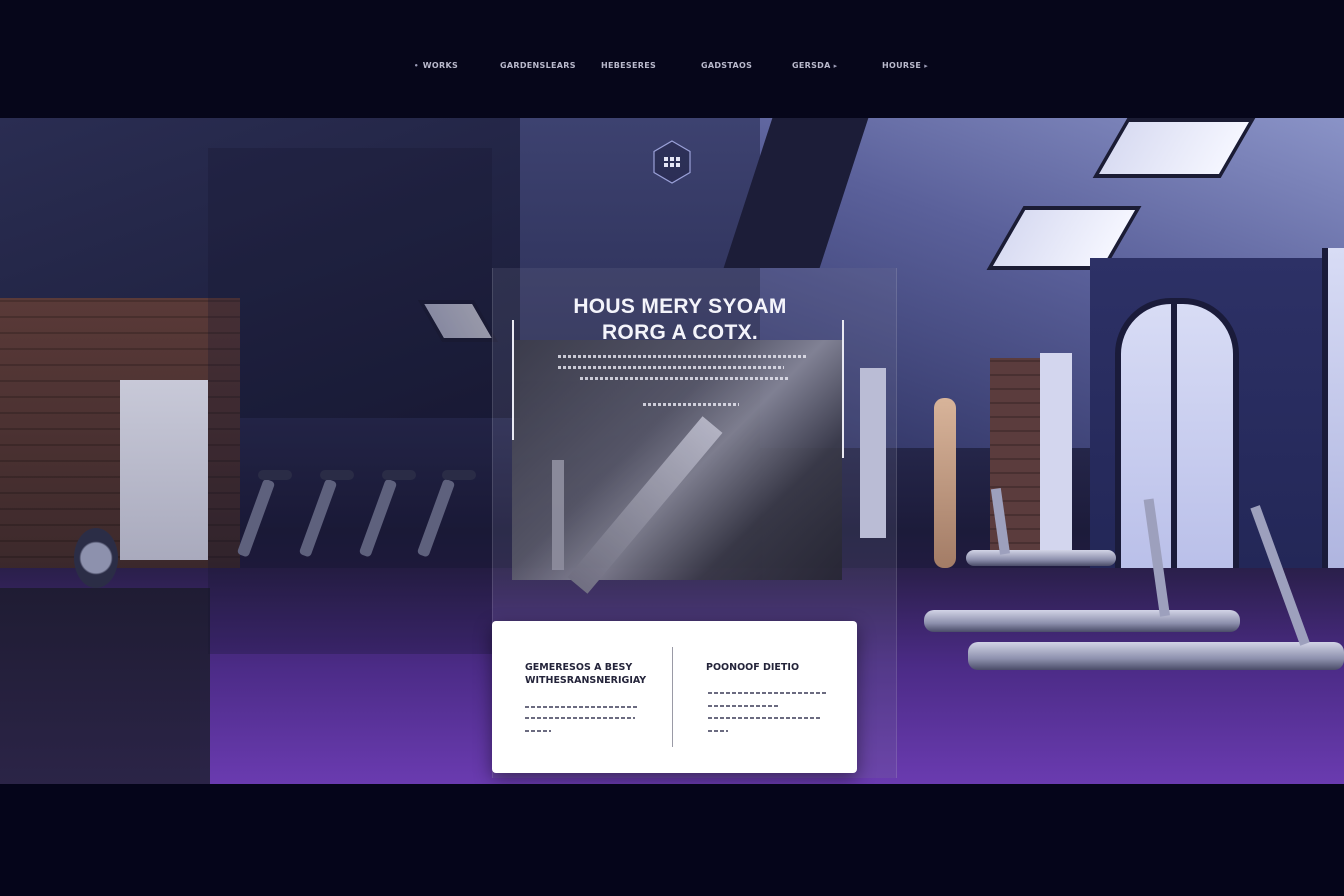 The width and height of the screenshot is (1344, 896). Describe the element at coordinates (680, 320) in the screenshot. I see `hero-headline: HOUS MERY SYOAM RORG A COTX.` at that location.